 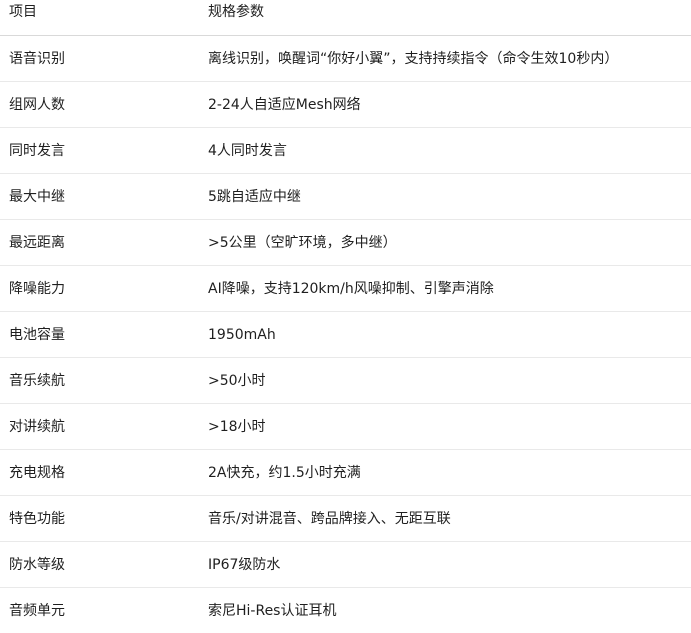 I want to click on row-value: 1950mAh, so click(x=449, y=335).